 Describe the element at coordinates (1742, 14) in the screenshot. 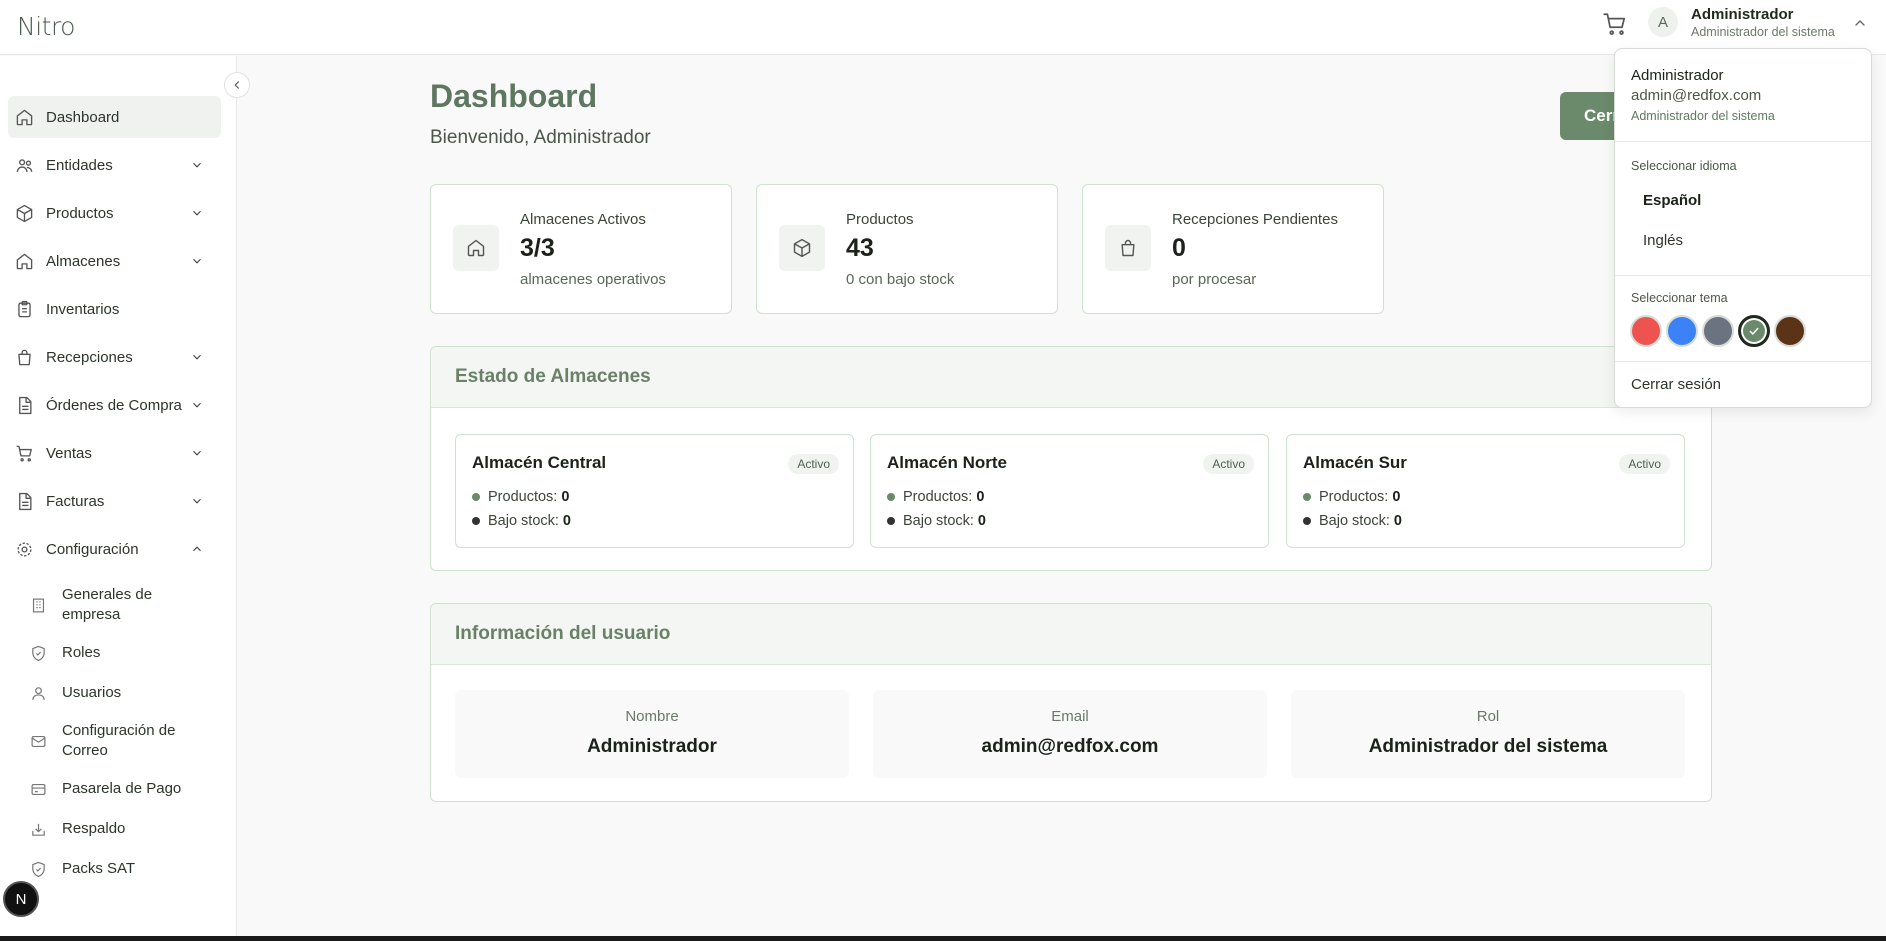

I see `header-user-name: Administrador` at that location.